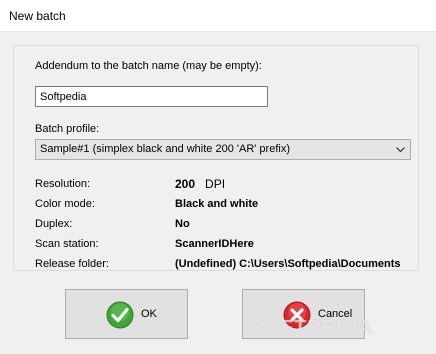 The height and width of the screenshot is (354, 436). Describe the element at coordinates (200, 184) in the screenshot. I see `resolution-value-row: 200 DPI` at that location.